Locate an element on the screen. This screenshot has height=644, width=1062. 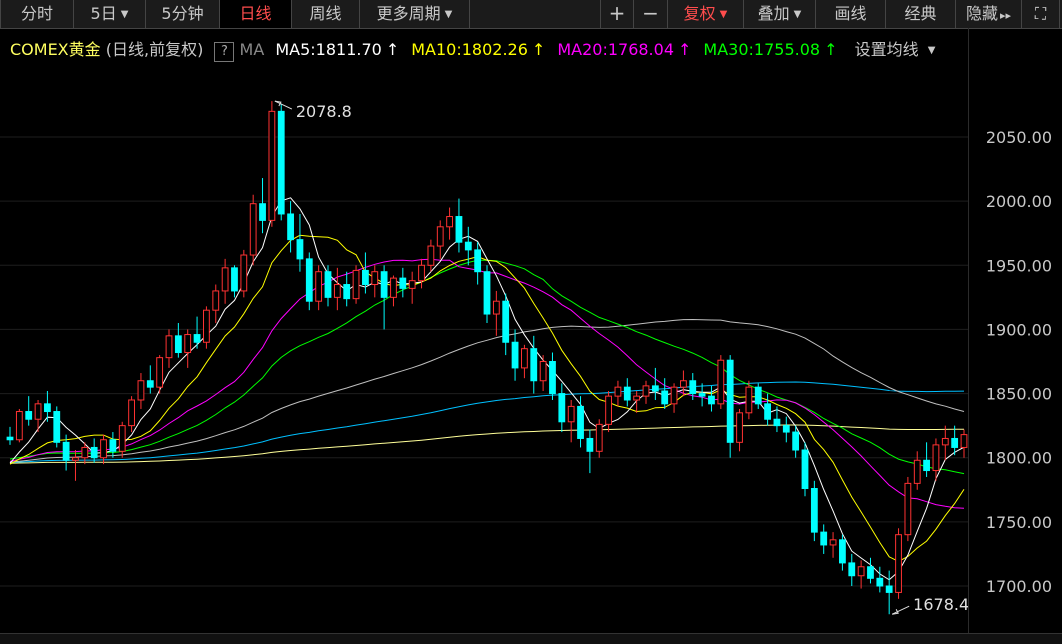
ma-value-text: MA20:1768.04 is located at coordinates (615, 49).